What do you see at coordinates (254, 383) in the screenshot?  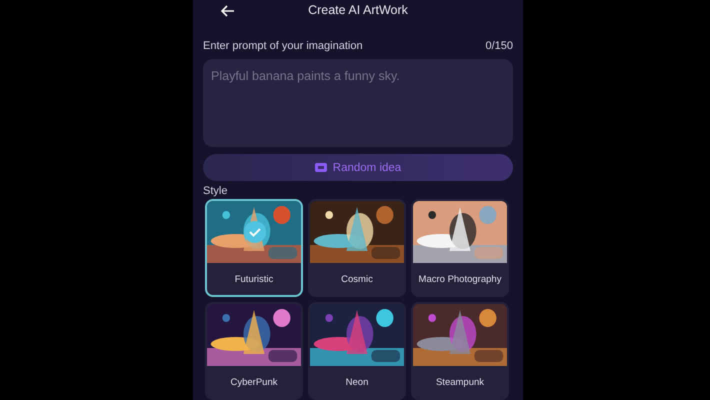 I see `style-name: CyberPunk` at bounding box center [254, 383].